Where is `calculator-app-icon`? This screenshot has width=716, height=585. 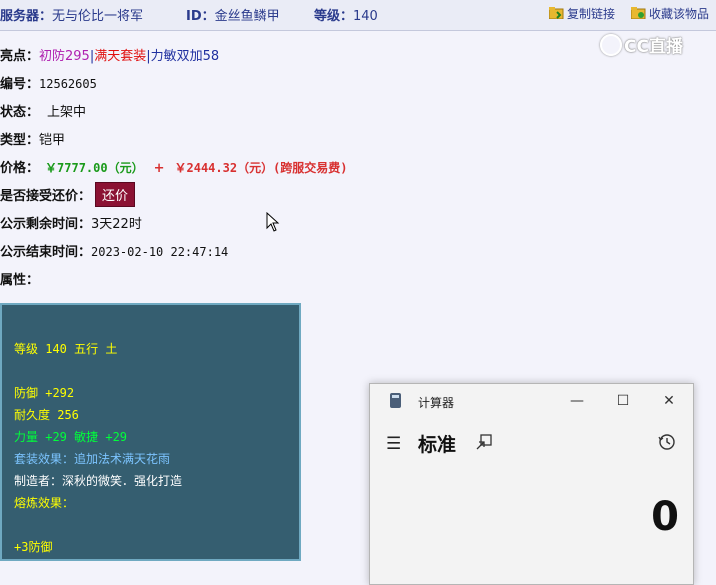 calculator-app-icon is located at coordinates (395, 400).